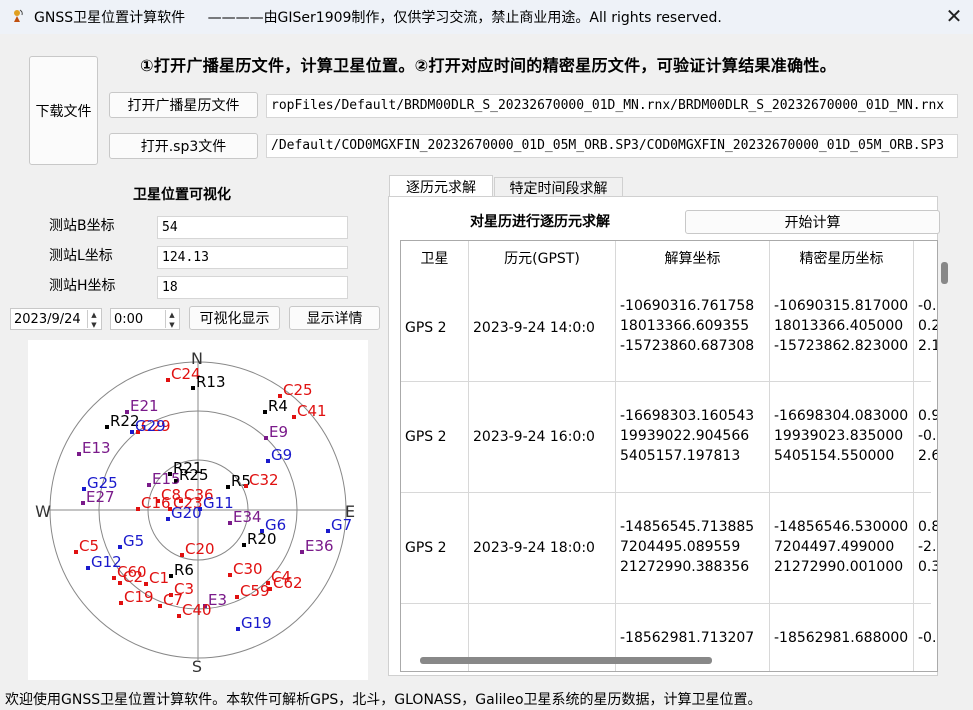 This screenshot has height=710, width=973. What do you see at coordinates (247, 517) in the screenshot?
I see `satellite-label: E34` at bounding box center [247, 517].